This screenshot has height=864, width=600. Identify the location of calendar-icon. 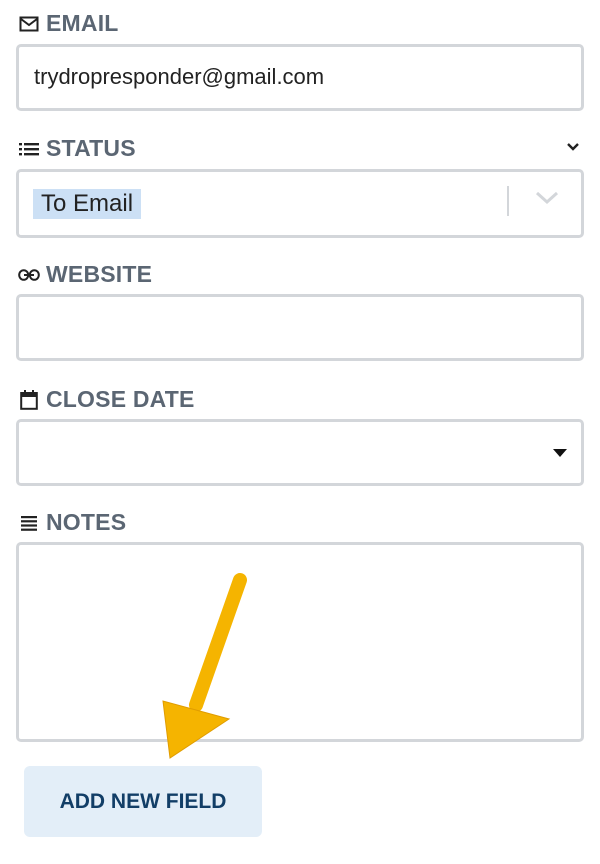
(29, 400).